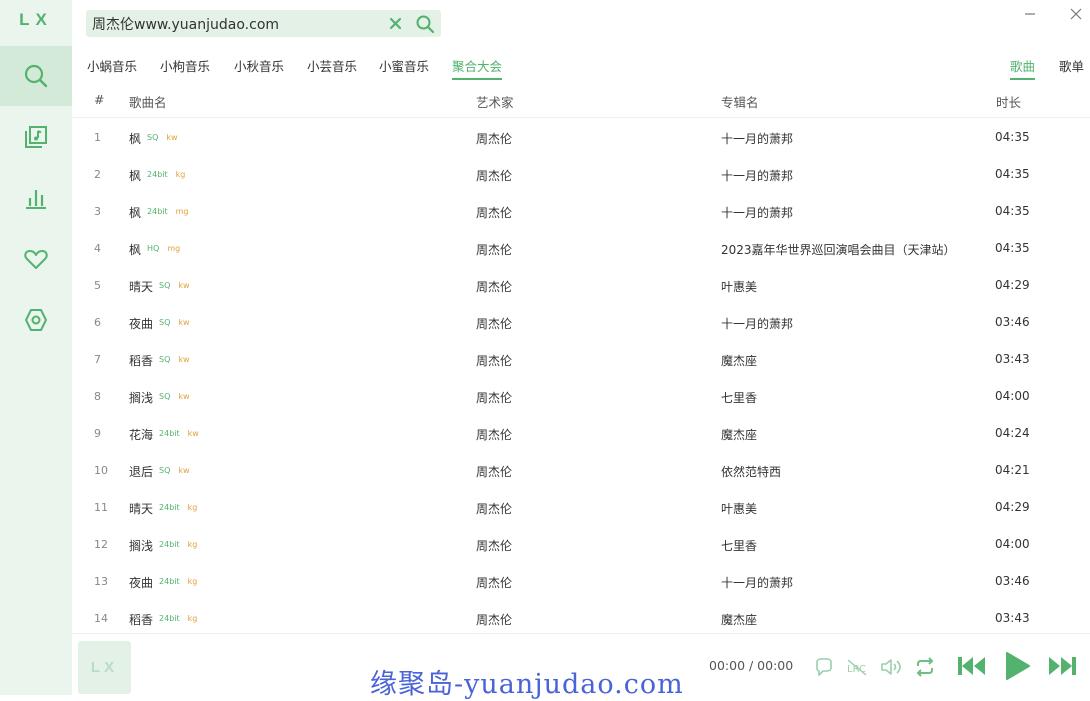 The width and height of the screenshot is (1090, 701). What do you see at coordinates (163, 545) in the screenshot?
I see `song-name-cell: 搁浅 24bit kg` at bounding box center [163, 545].